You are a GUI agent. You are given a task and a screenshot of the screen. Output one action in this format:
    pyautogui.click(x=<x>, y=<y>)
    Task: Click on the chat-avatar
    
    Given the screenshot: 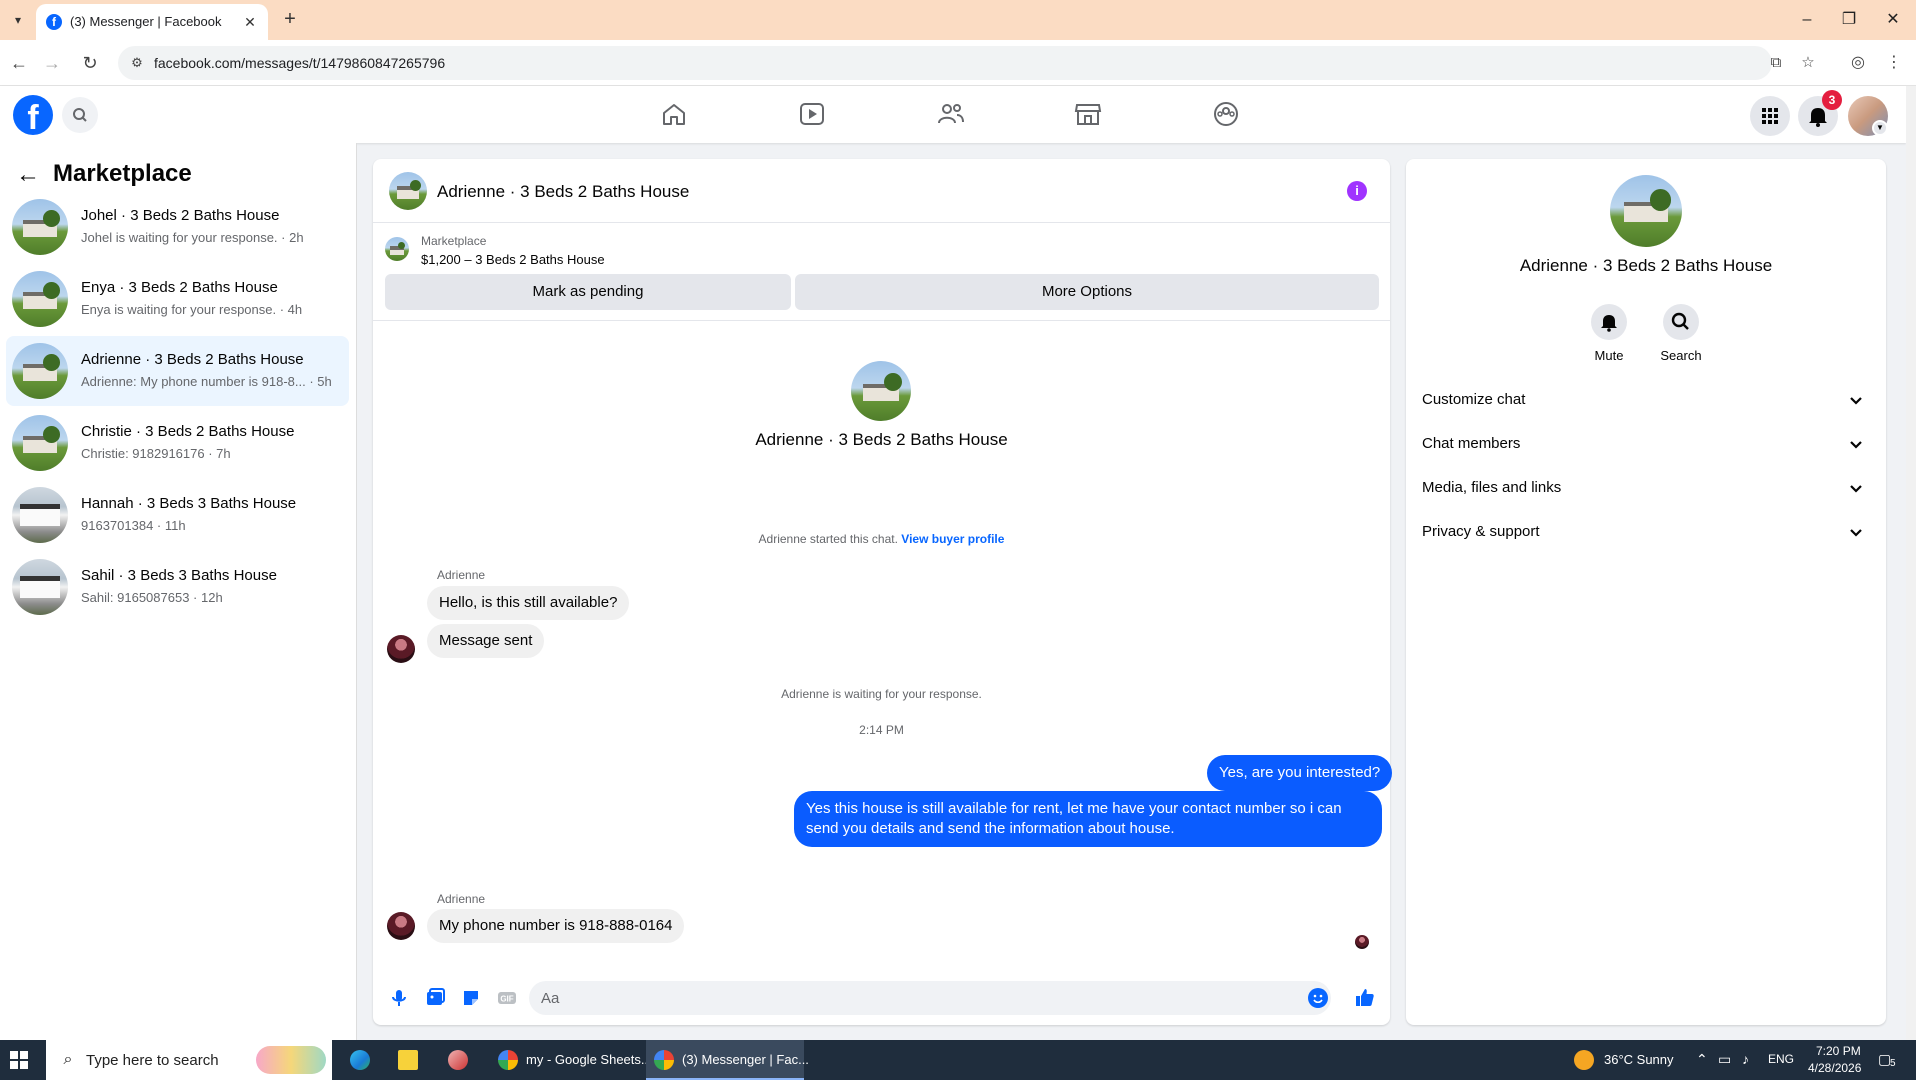 What is the action you would take?
    pyautogui.click(x=408, y=191)
    